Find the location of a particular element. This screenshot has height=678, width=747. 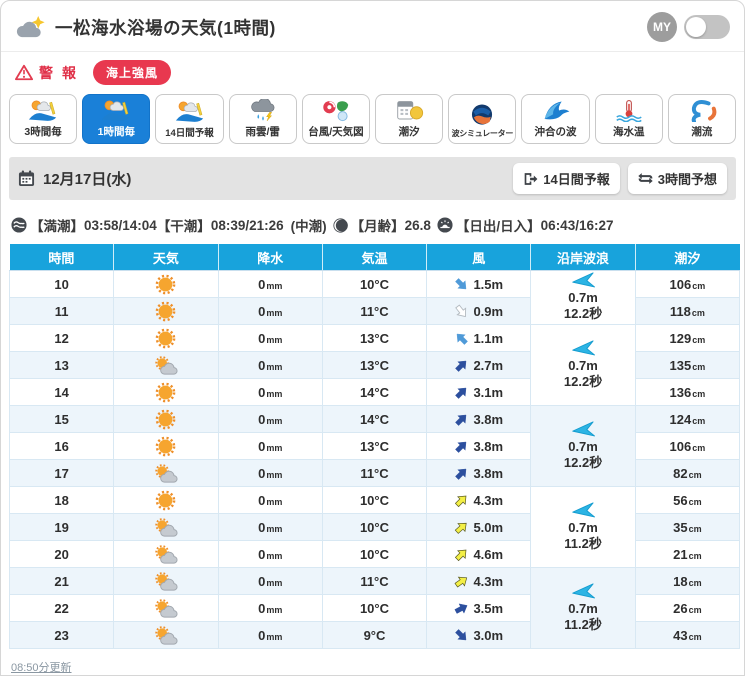

wind-cell: 3.1m is located at coordinates (479, 392).